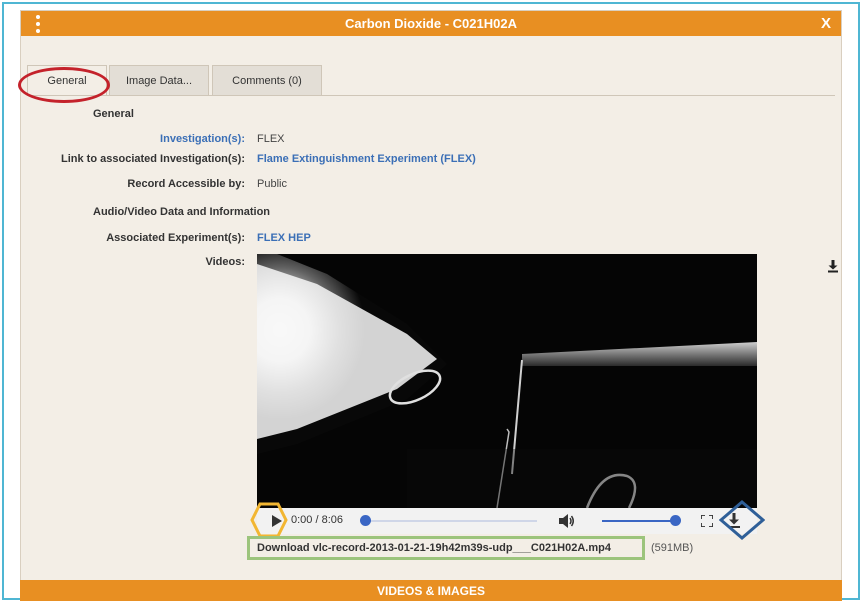 This screenshot has width=866, height=605. What do you see at coordinates (225, 262) in the screenshot?
I see `videos-label: Videos:` at bounding box center [225, 262].